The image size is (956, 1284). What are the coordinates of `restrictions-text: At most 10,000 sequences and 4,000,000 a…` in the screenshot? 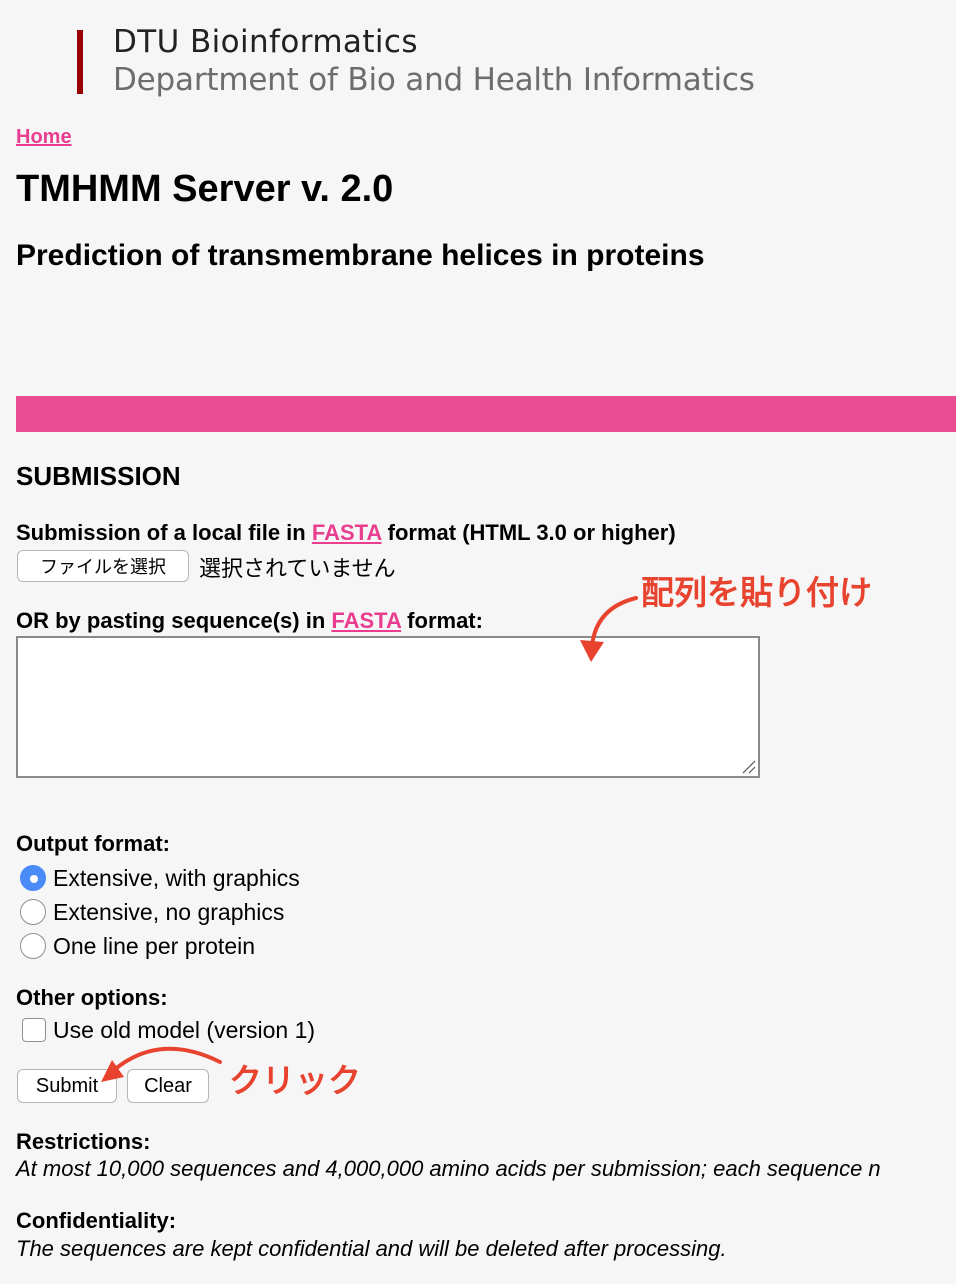 It's located at (448, 1168).